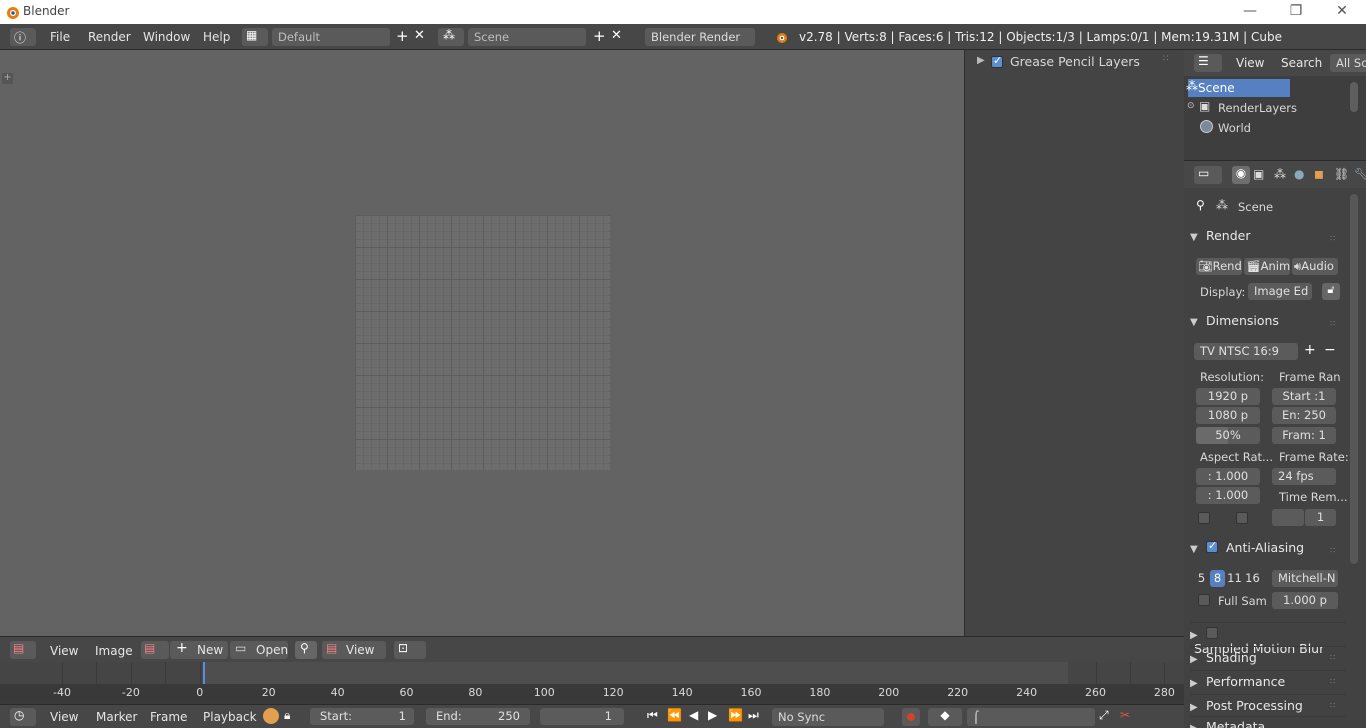 This screenshot has height=728, width=1366. I want to click on menu-playback: Playback, so click(230, 717).